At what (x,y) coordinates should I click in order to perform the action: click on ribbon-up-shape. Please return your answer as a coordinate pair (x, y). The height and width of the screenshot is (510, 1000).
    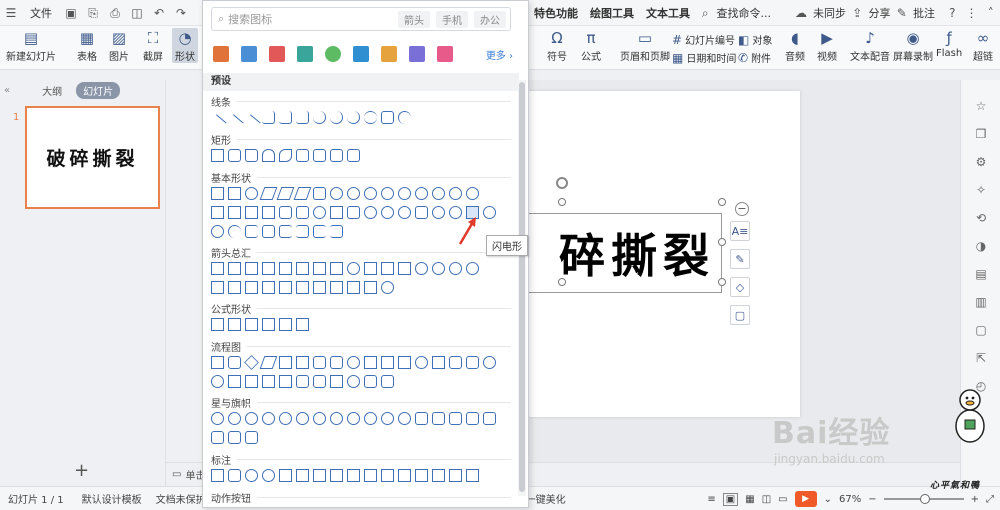
    Looking at the image, I should click on (421, 418).